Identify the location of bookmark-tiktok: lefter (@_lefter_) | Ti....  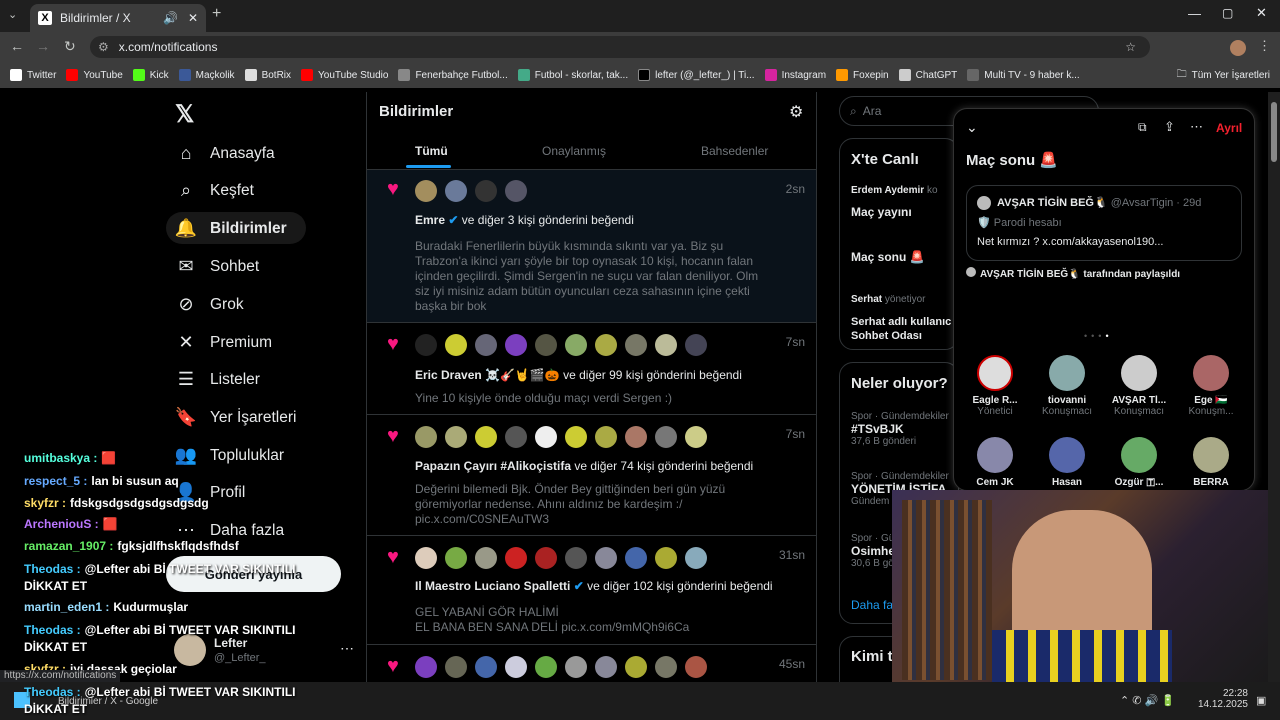
(696, 75).